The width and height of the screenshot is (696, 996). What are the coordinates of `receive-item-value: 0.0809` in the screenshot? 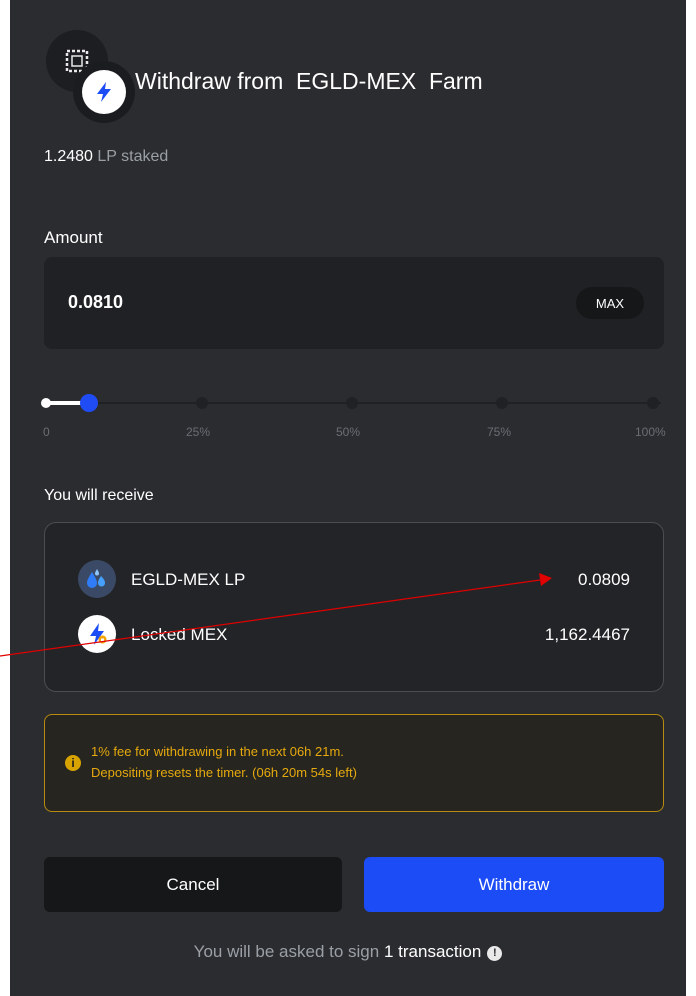 It's located at (604, 579).